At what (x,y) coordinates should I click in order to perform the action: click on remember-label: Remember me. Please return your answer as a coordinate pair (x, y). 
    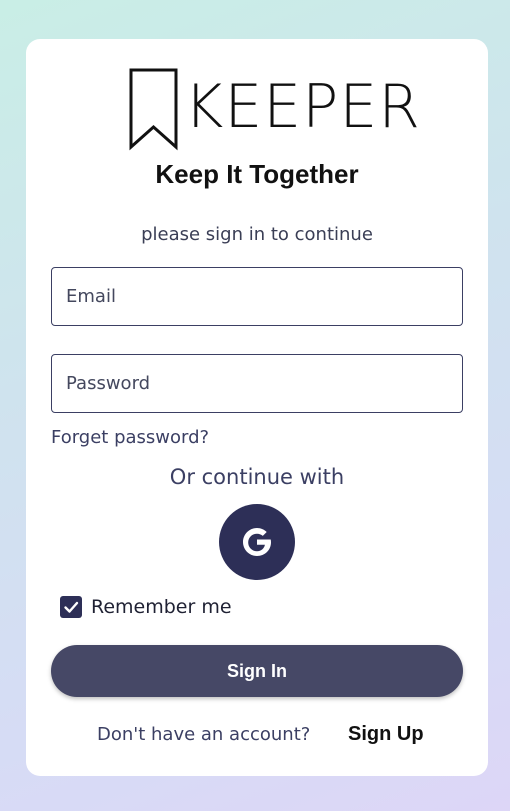
    Looking at the image, I should click on (161, 607).